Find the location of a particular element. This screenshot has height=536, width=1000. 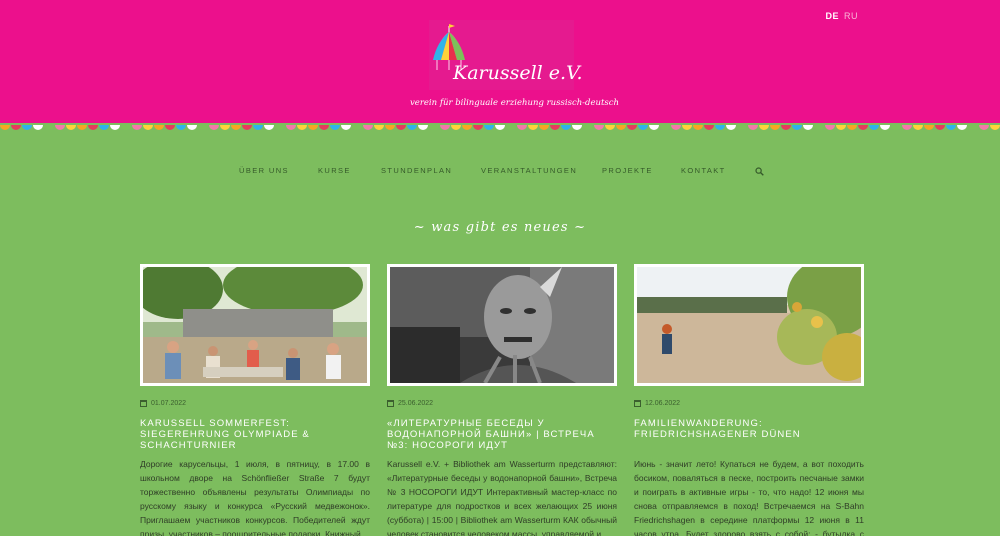

lang-ru-link: RU is located at coordinates (851, 16).